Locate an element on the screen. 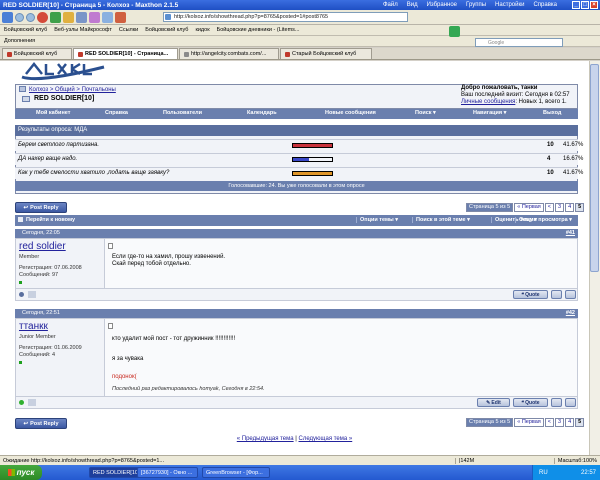 The height and width of the screenshot is (480, 600). forum-home-icon is located at coordinates (22, 89).